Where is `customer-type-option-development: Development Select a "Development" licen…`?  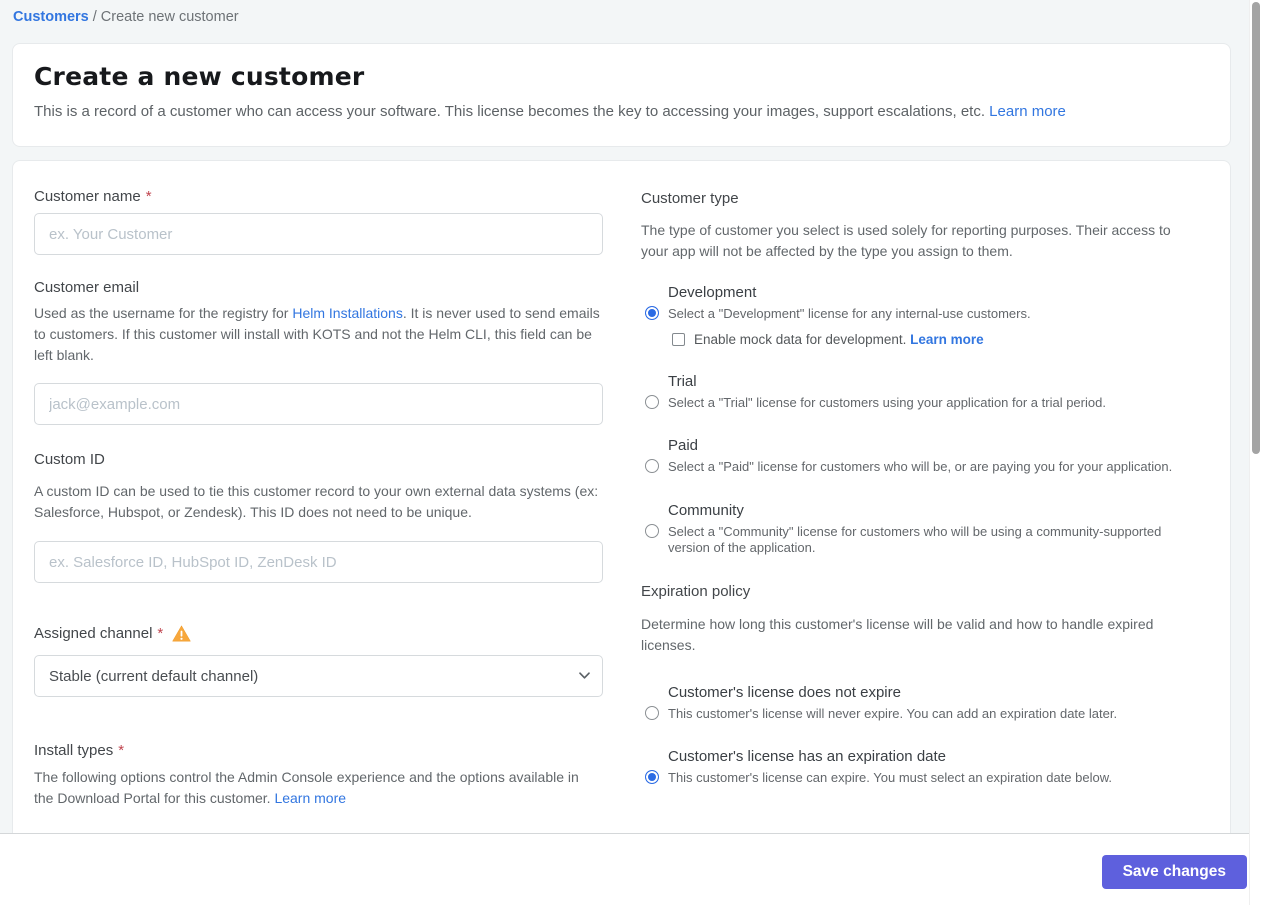 customer-type-option-development: Development Select a "Development" licen… is located at coordinates (920, 315).